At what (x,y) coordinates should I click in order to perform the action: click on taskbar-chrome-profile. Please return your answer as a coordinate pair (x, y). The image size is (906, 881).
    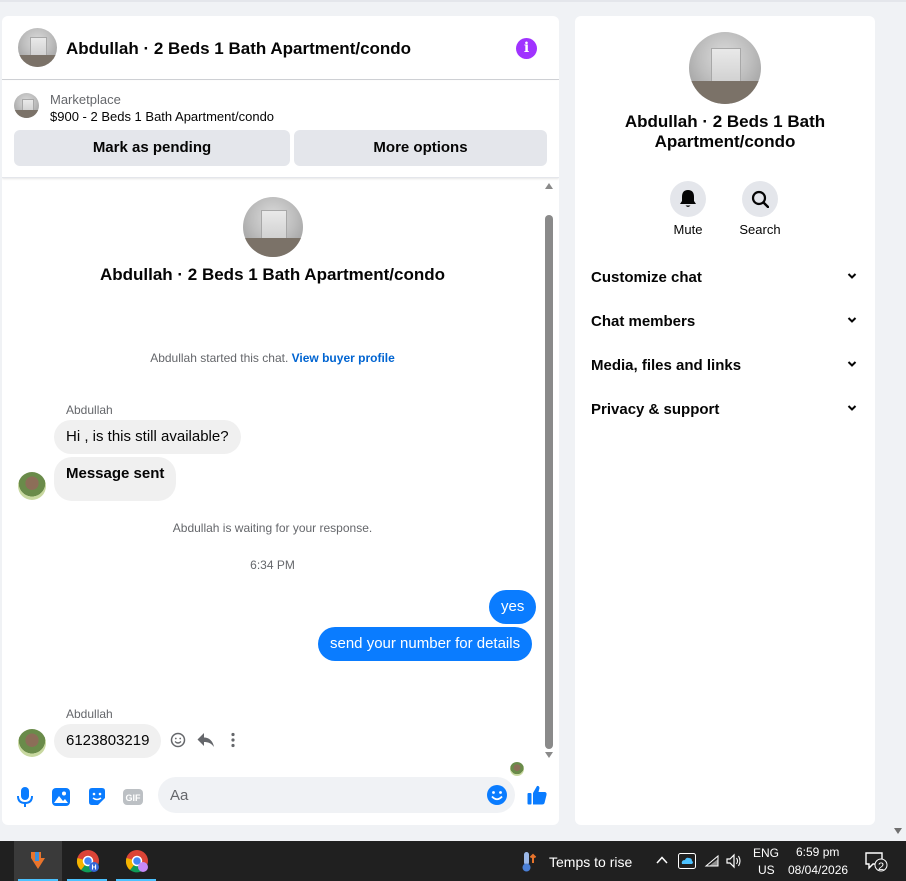
    Looking at the image, I should click on (136, 861).